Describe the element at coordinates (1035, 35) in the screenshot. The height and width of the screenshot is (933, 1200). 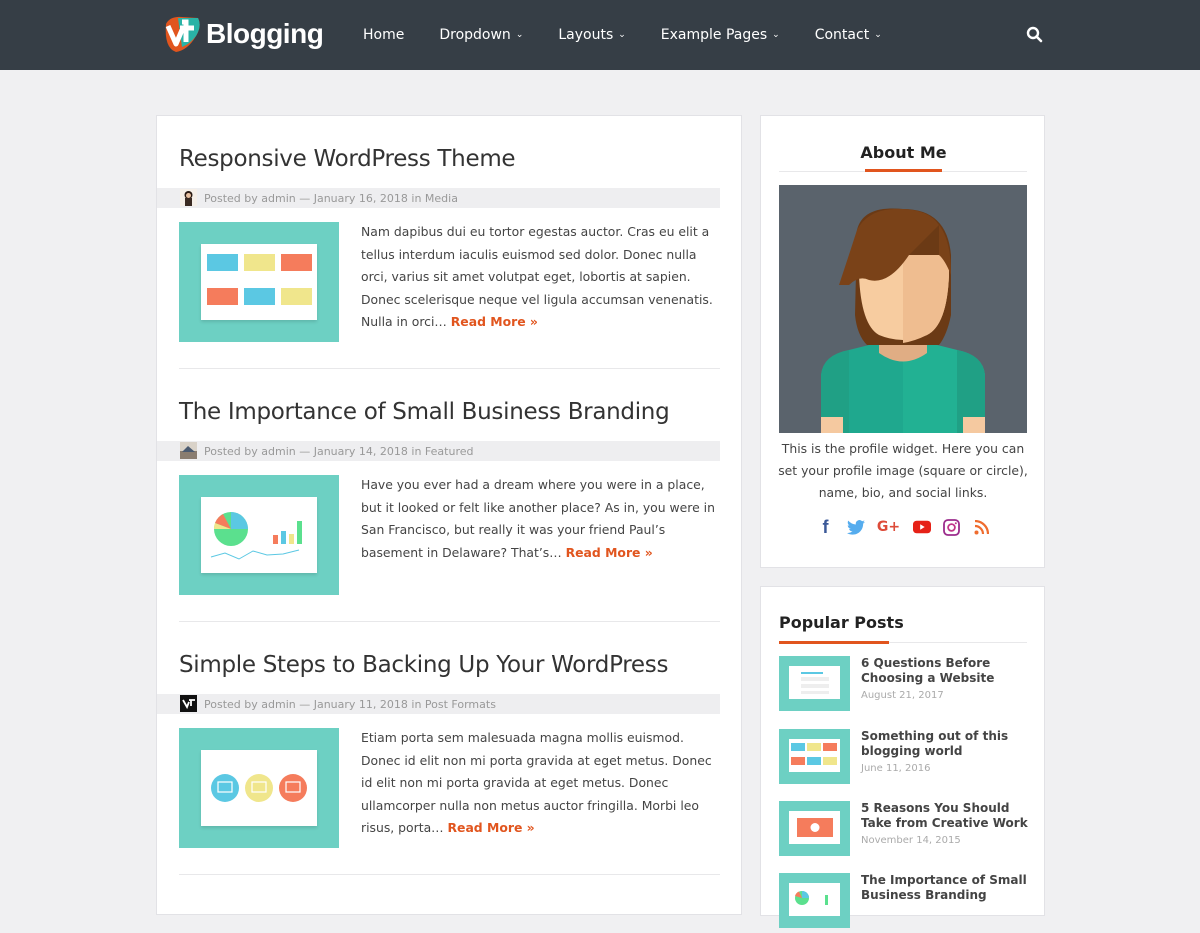
I see `search-icon` at that location.